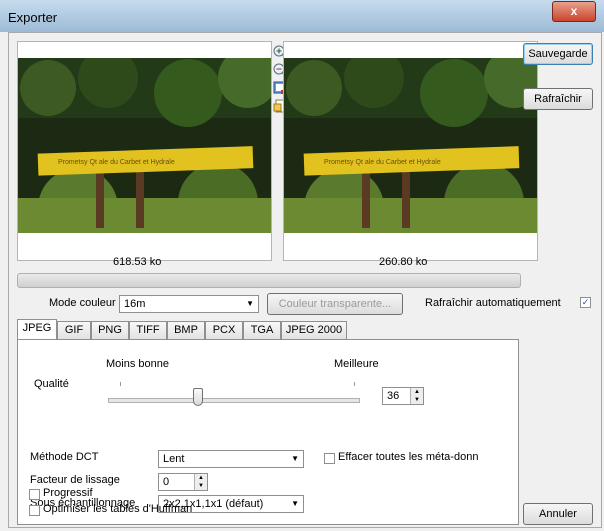 The height and width of the screenshot is (531, 604). Describe the element at coordinates (137, 262) in the screenshot. I see `original-size: 618.53 ko` at that location.